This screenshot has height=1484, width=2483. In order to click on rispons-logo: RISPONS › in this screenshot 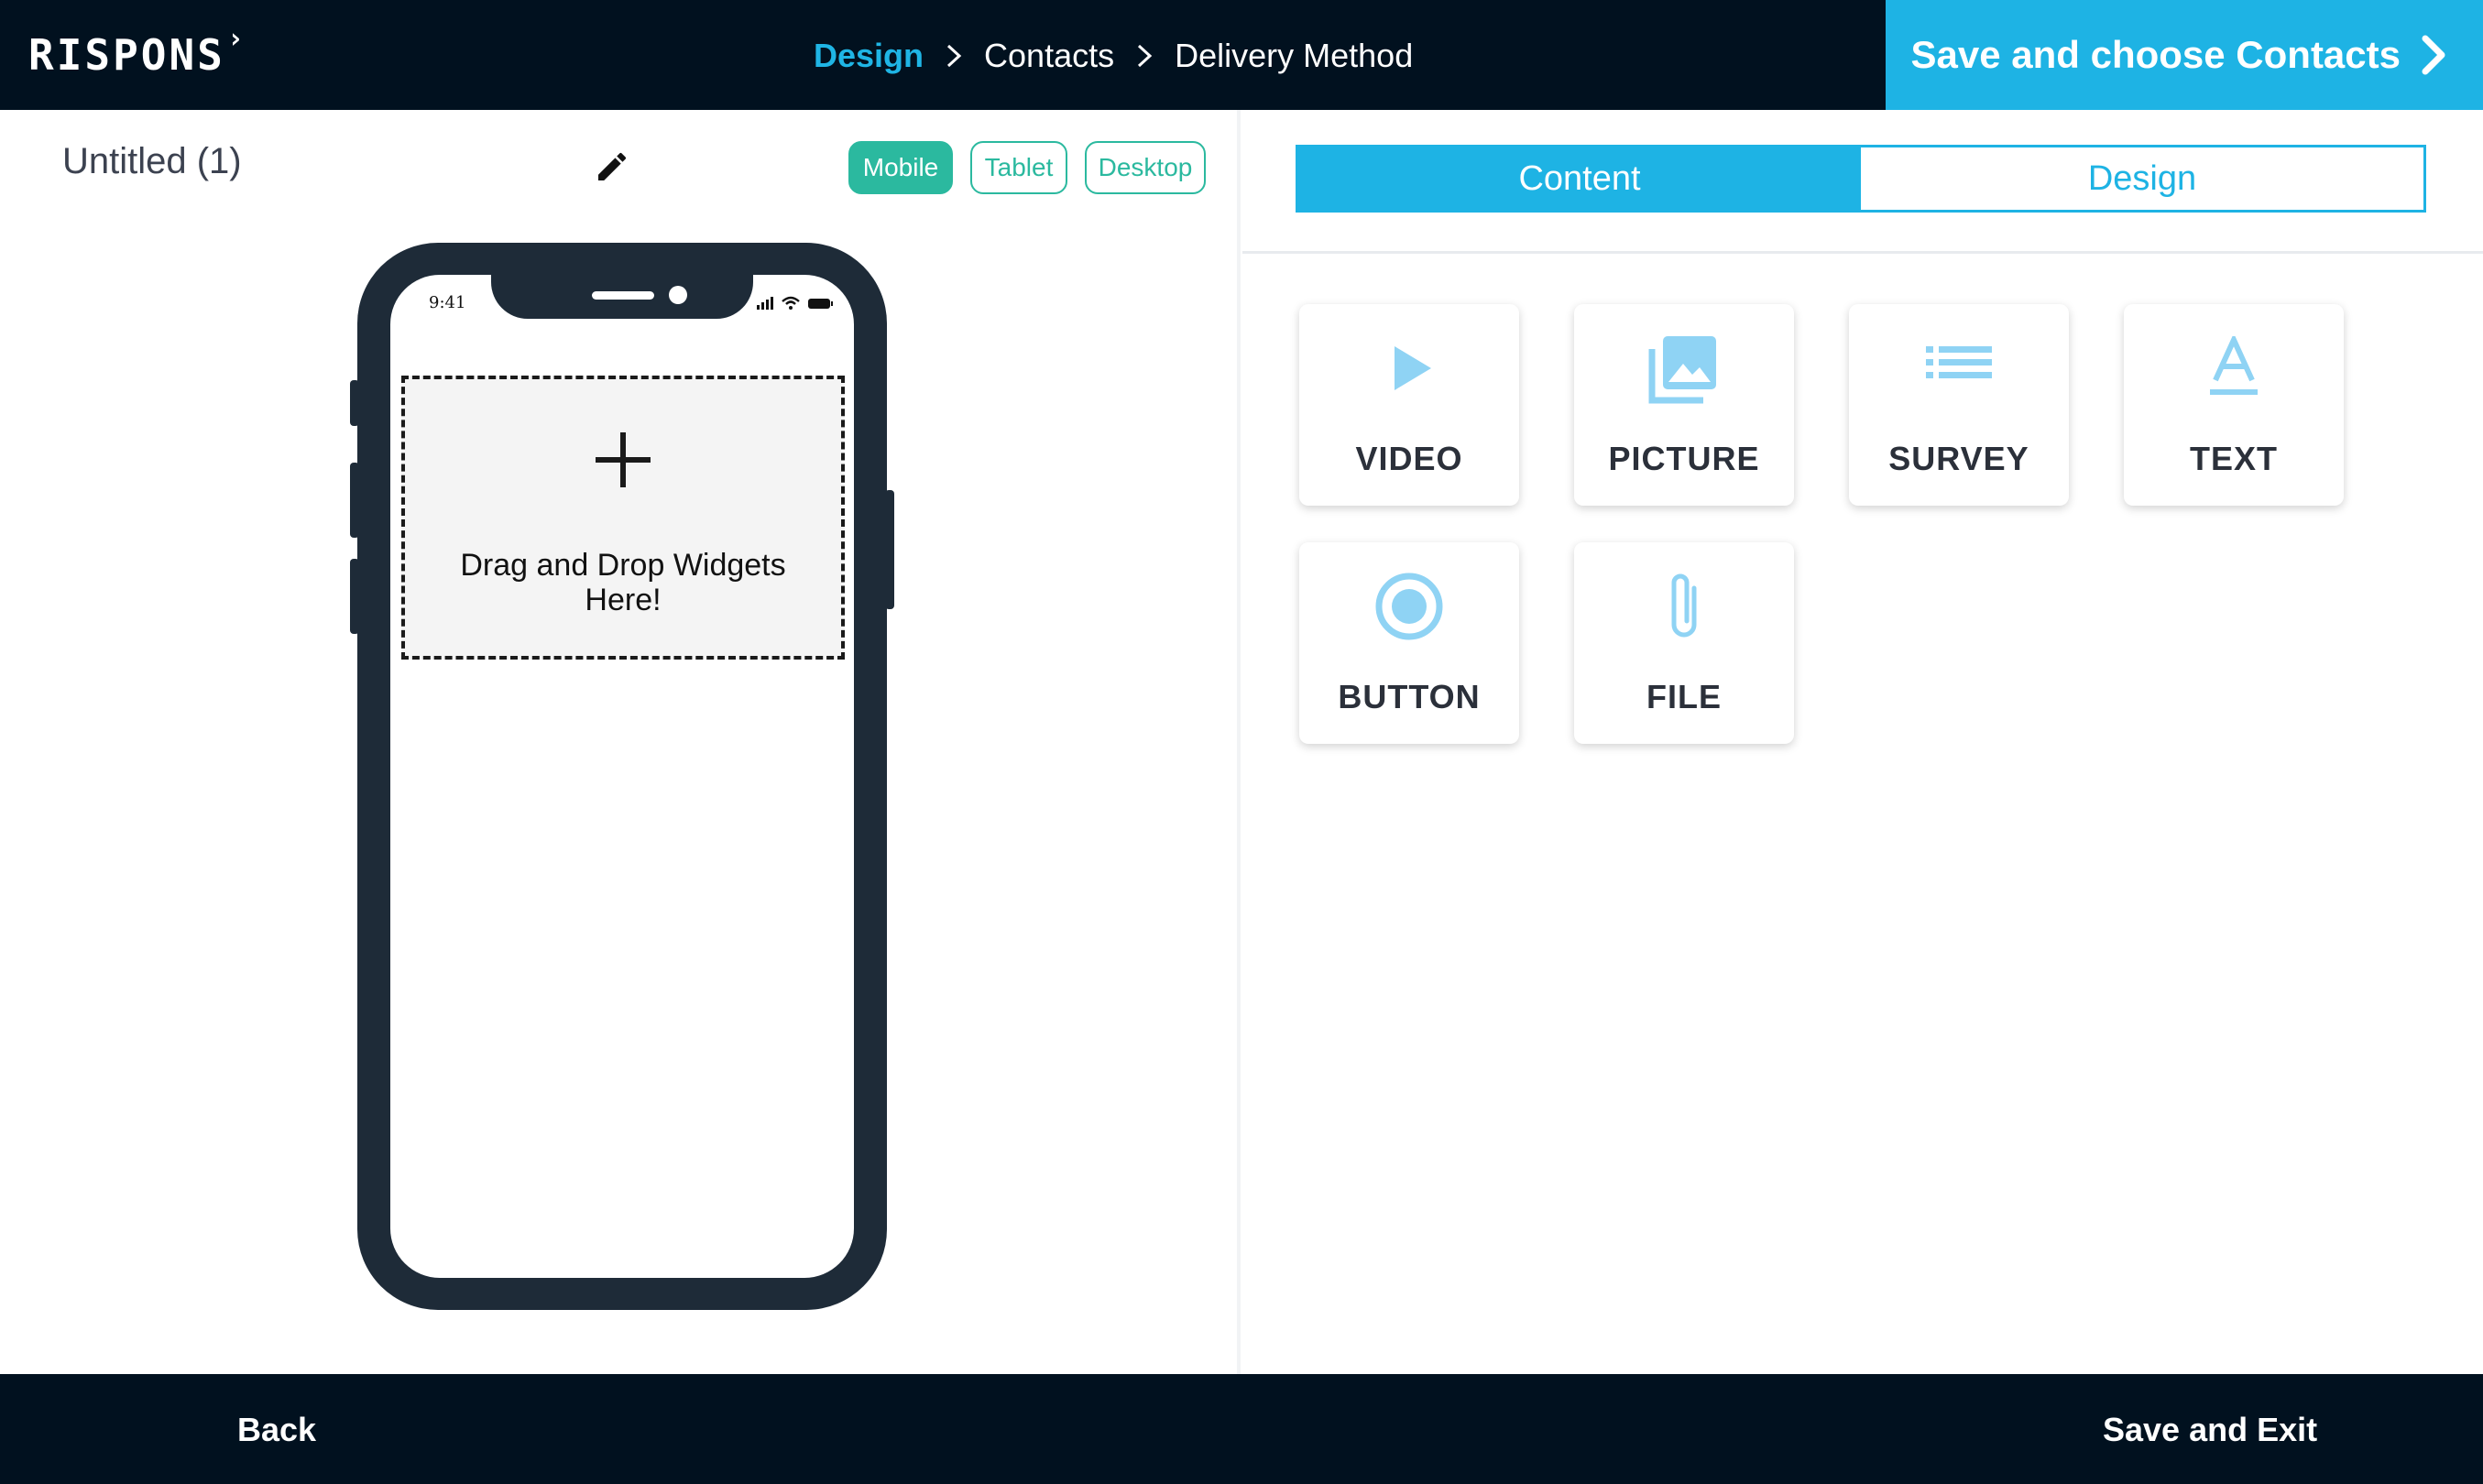, I will do `click(137, 52)`.